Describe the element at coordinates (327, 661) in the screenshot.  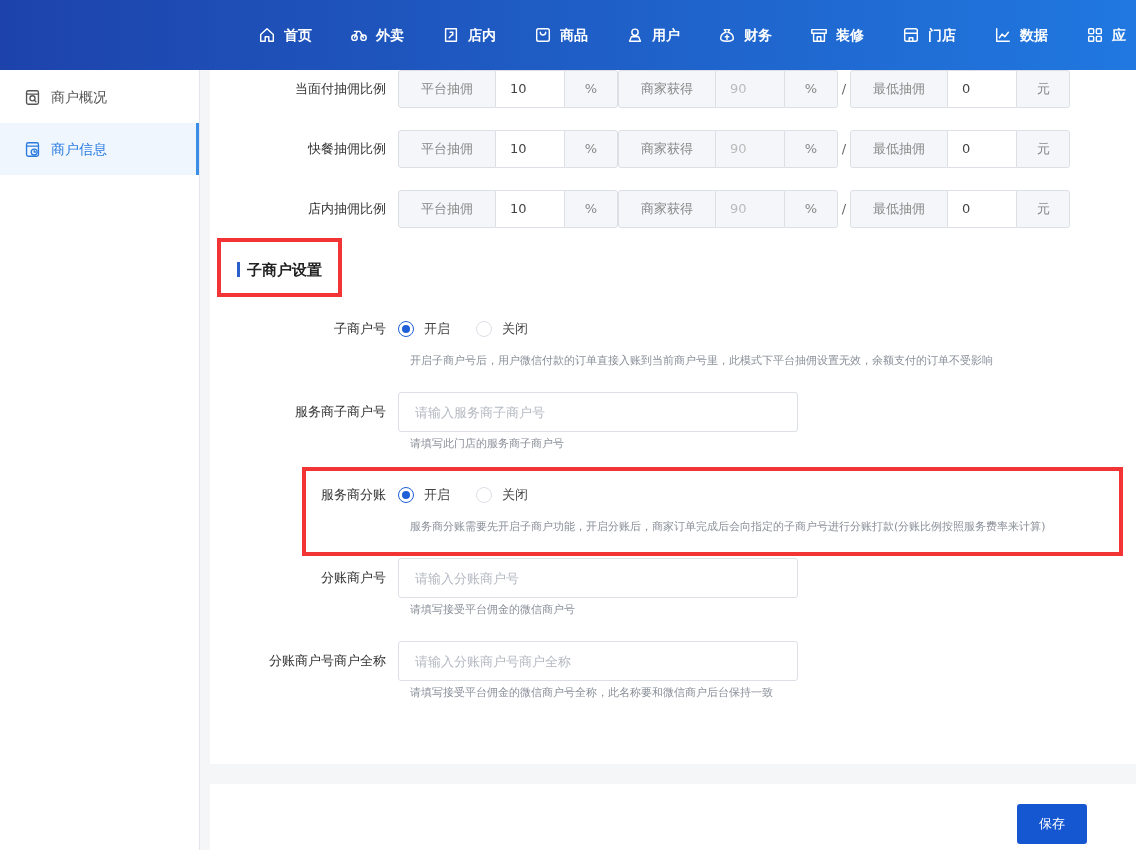
I see `field-label: 分账商户号商户全称` at that location.